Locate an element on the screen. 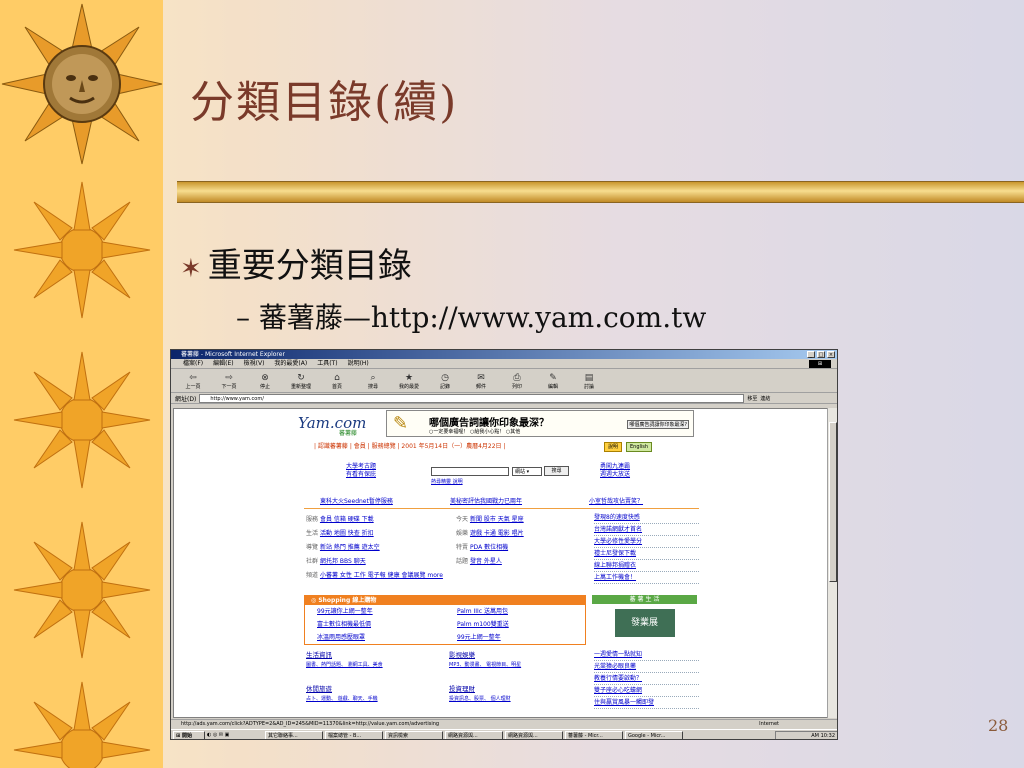  list-item: 住與贏賞風暴一觸即發 is located at coordinates (646, 703).